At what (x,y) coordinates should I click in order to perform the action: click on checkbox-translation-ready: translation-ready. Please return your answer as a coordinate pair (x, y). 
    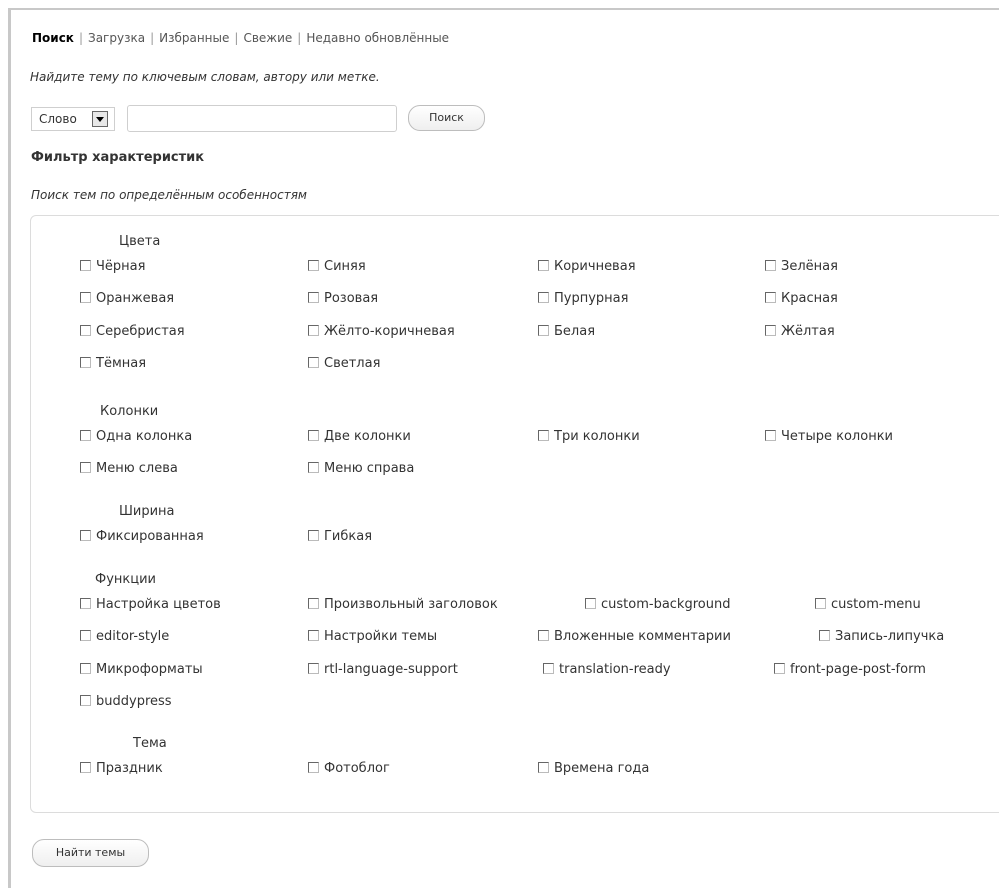
    Looking at the image, I should click on (607, 669).